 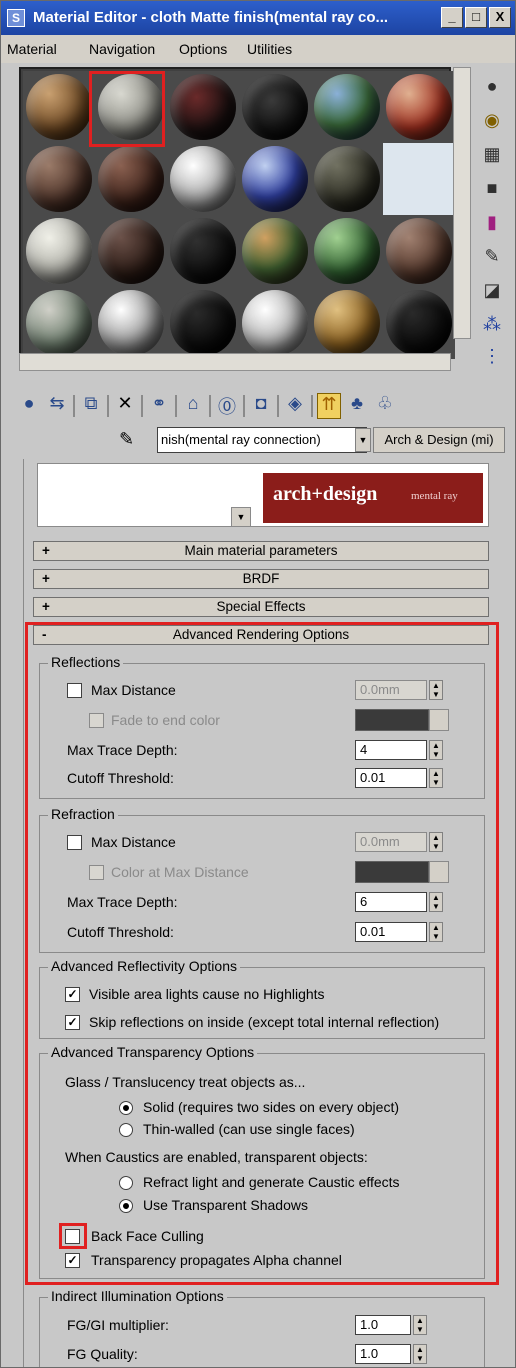 What do you see at coordinates (363, 440) in the screenshot?
I see `name-dropdown-arrow: ▼` at bounding box center [363, 440].